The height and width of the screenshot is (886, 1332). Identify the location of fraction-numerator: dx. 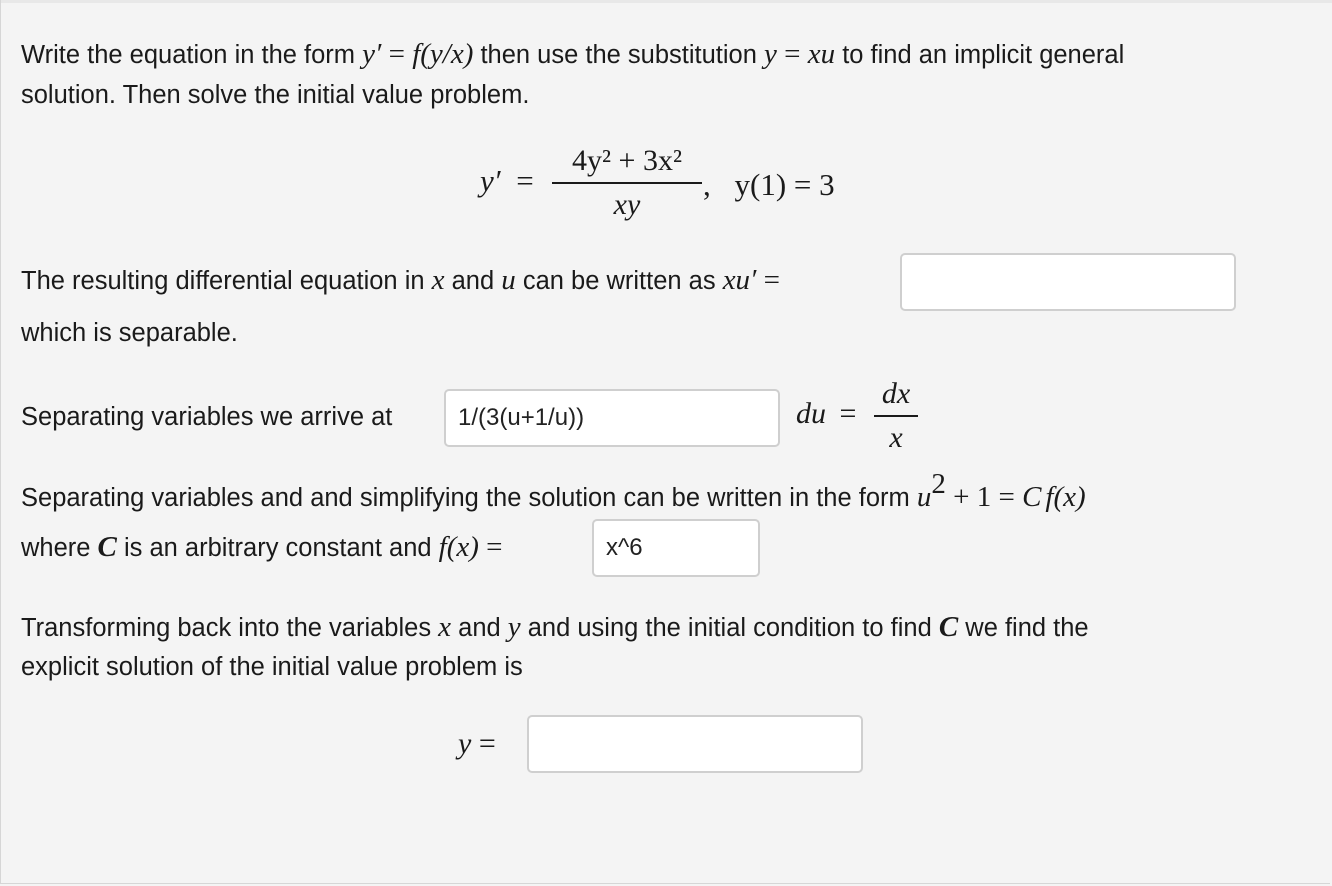
(896, 393).